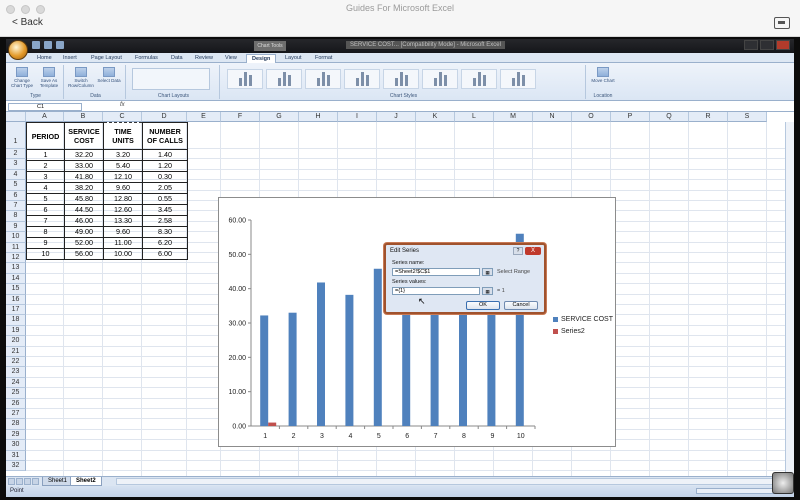 The width and height of the screenshot is (800, 500). What do you see at coordinates (16, 341) in the screenshot?
I see `row-header: 20` at bounding box center [16, 341].